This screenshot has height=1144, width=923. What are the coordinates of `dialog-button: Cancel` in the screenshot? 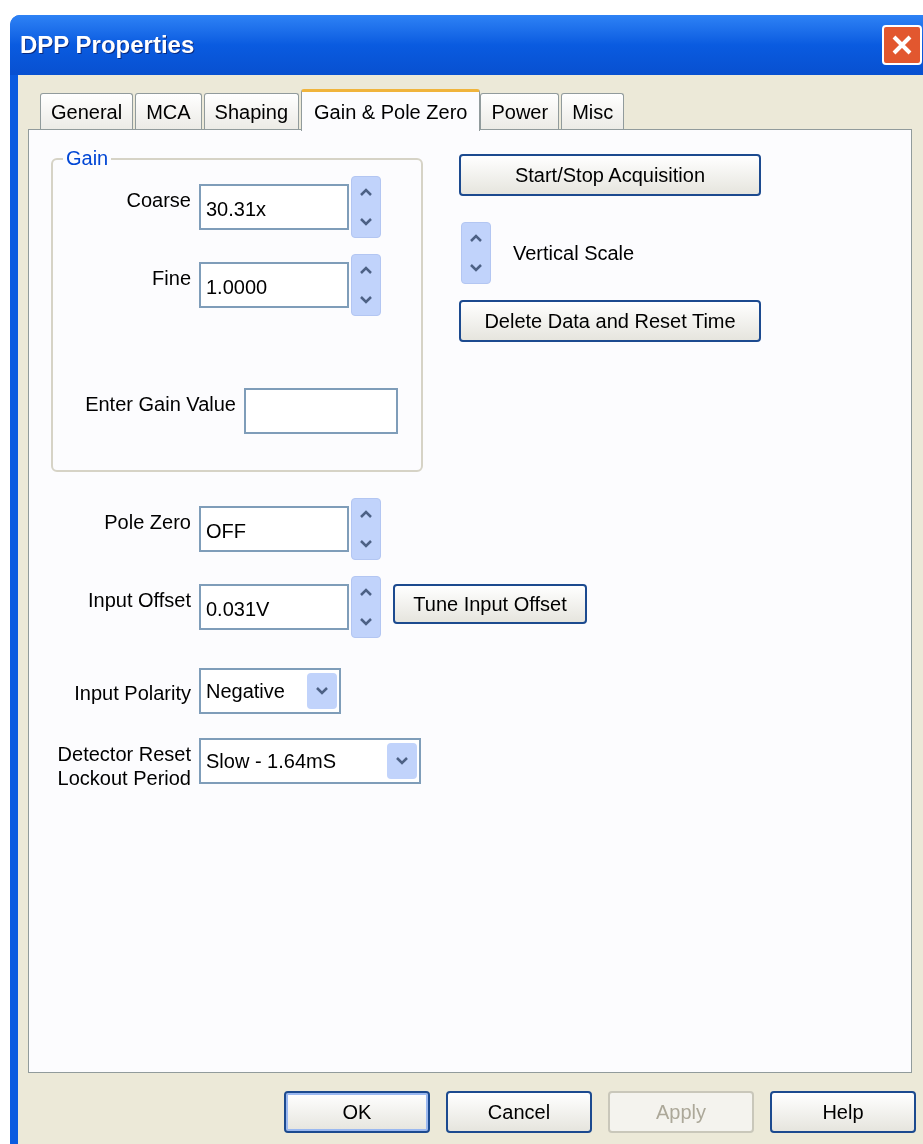 It's located at (519, 1112).